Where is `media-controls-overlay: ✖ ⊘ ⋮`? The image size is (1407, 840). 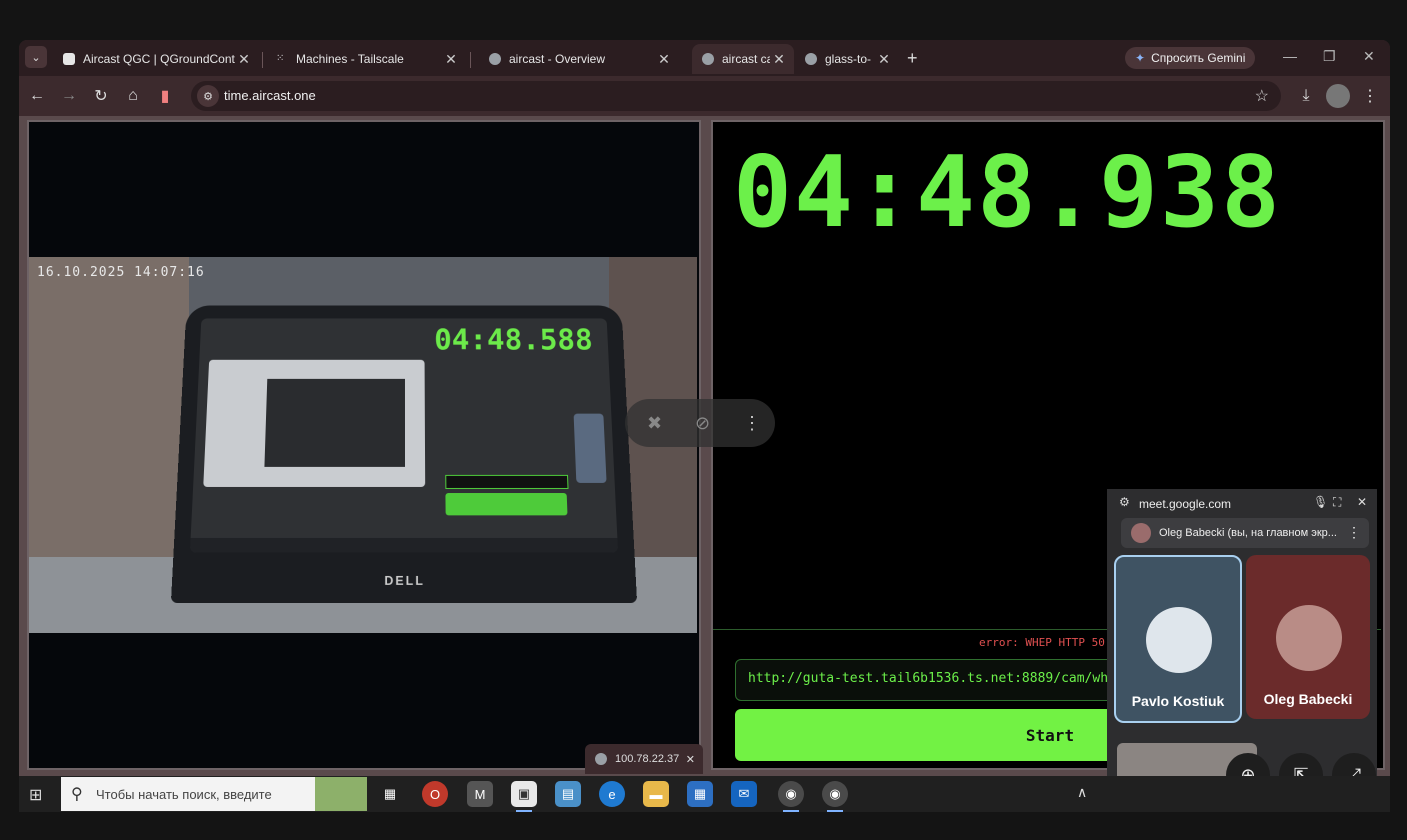 media-controls-overlay: ✖ ⊘ ⋮ is located at coordinates (700, 423).